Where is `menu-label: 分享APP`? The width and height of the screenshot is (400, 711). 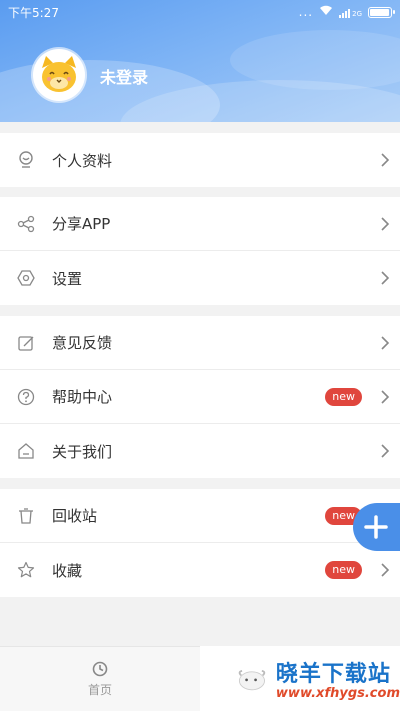 menu-label: 分享APP is located at coordinates (81, 224).